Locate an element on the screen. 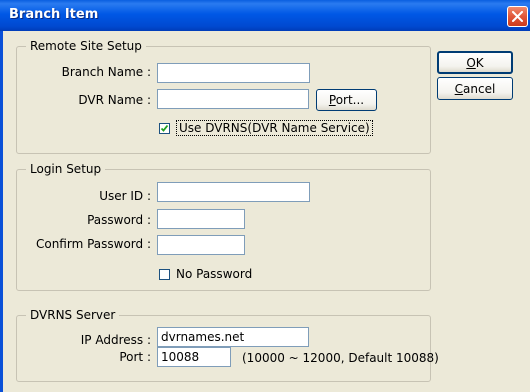 Image resolution: width=530 pixels, height=392 pixels. ok-button: OK is located at coordinates (475, 62).